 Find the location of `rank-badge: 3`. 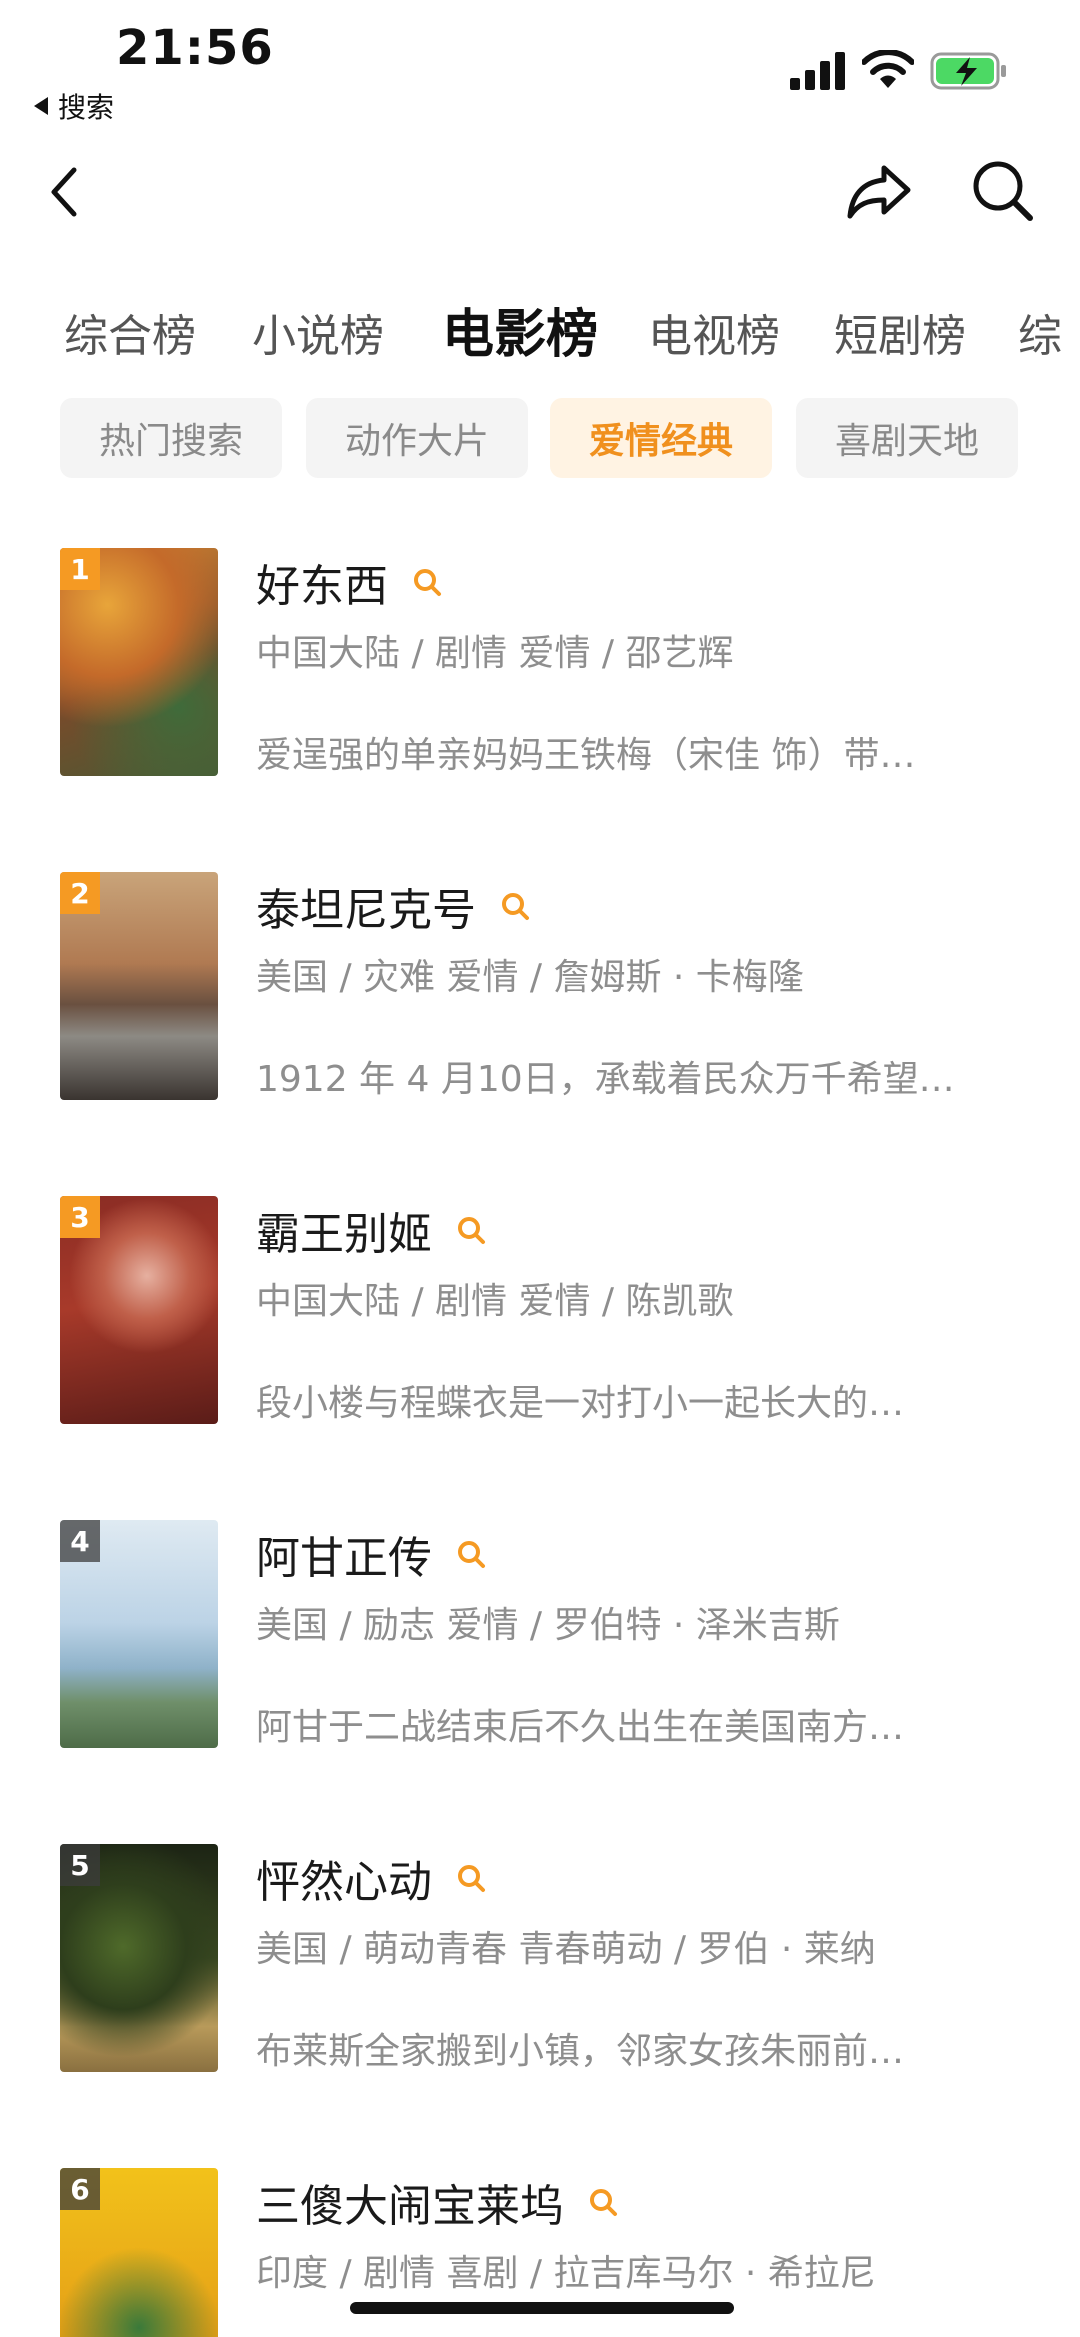

rank-badge: 3 is located at coordinates (80, 1217).